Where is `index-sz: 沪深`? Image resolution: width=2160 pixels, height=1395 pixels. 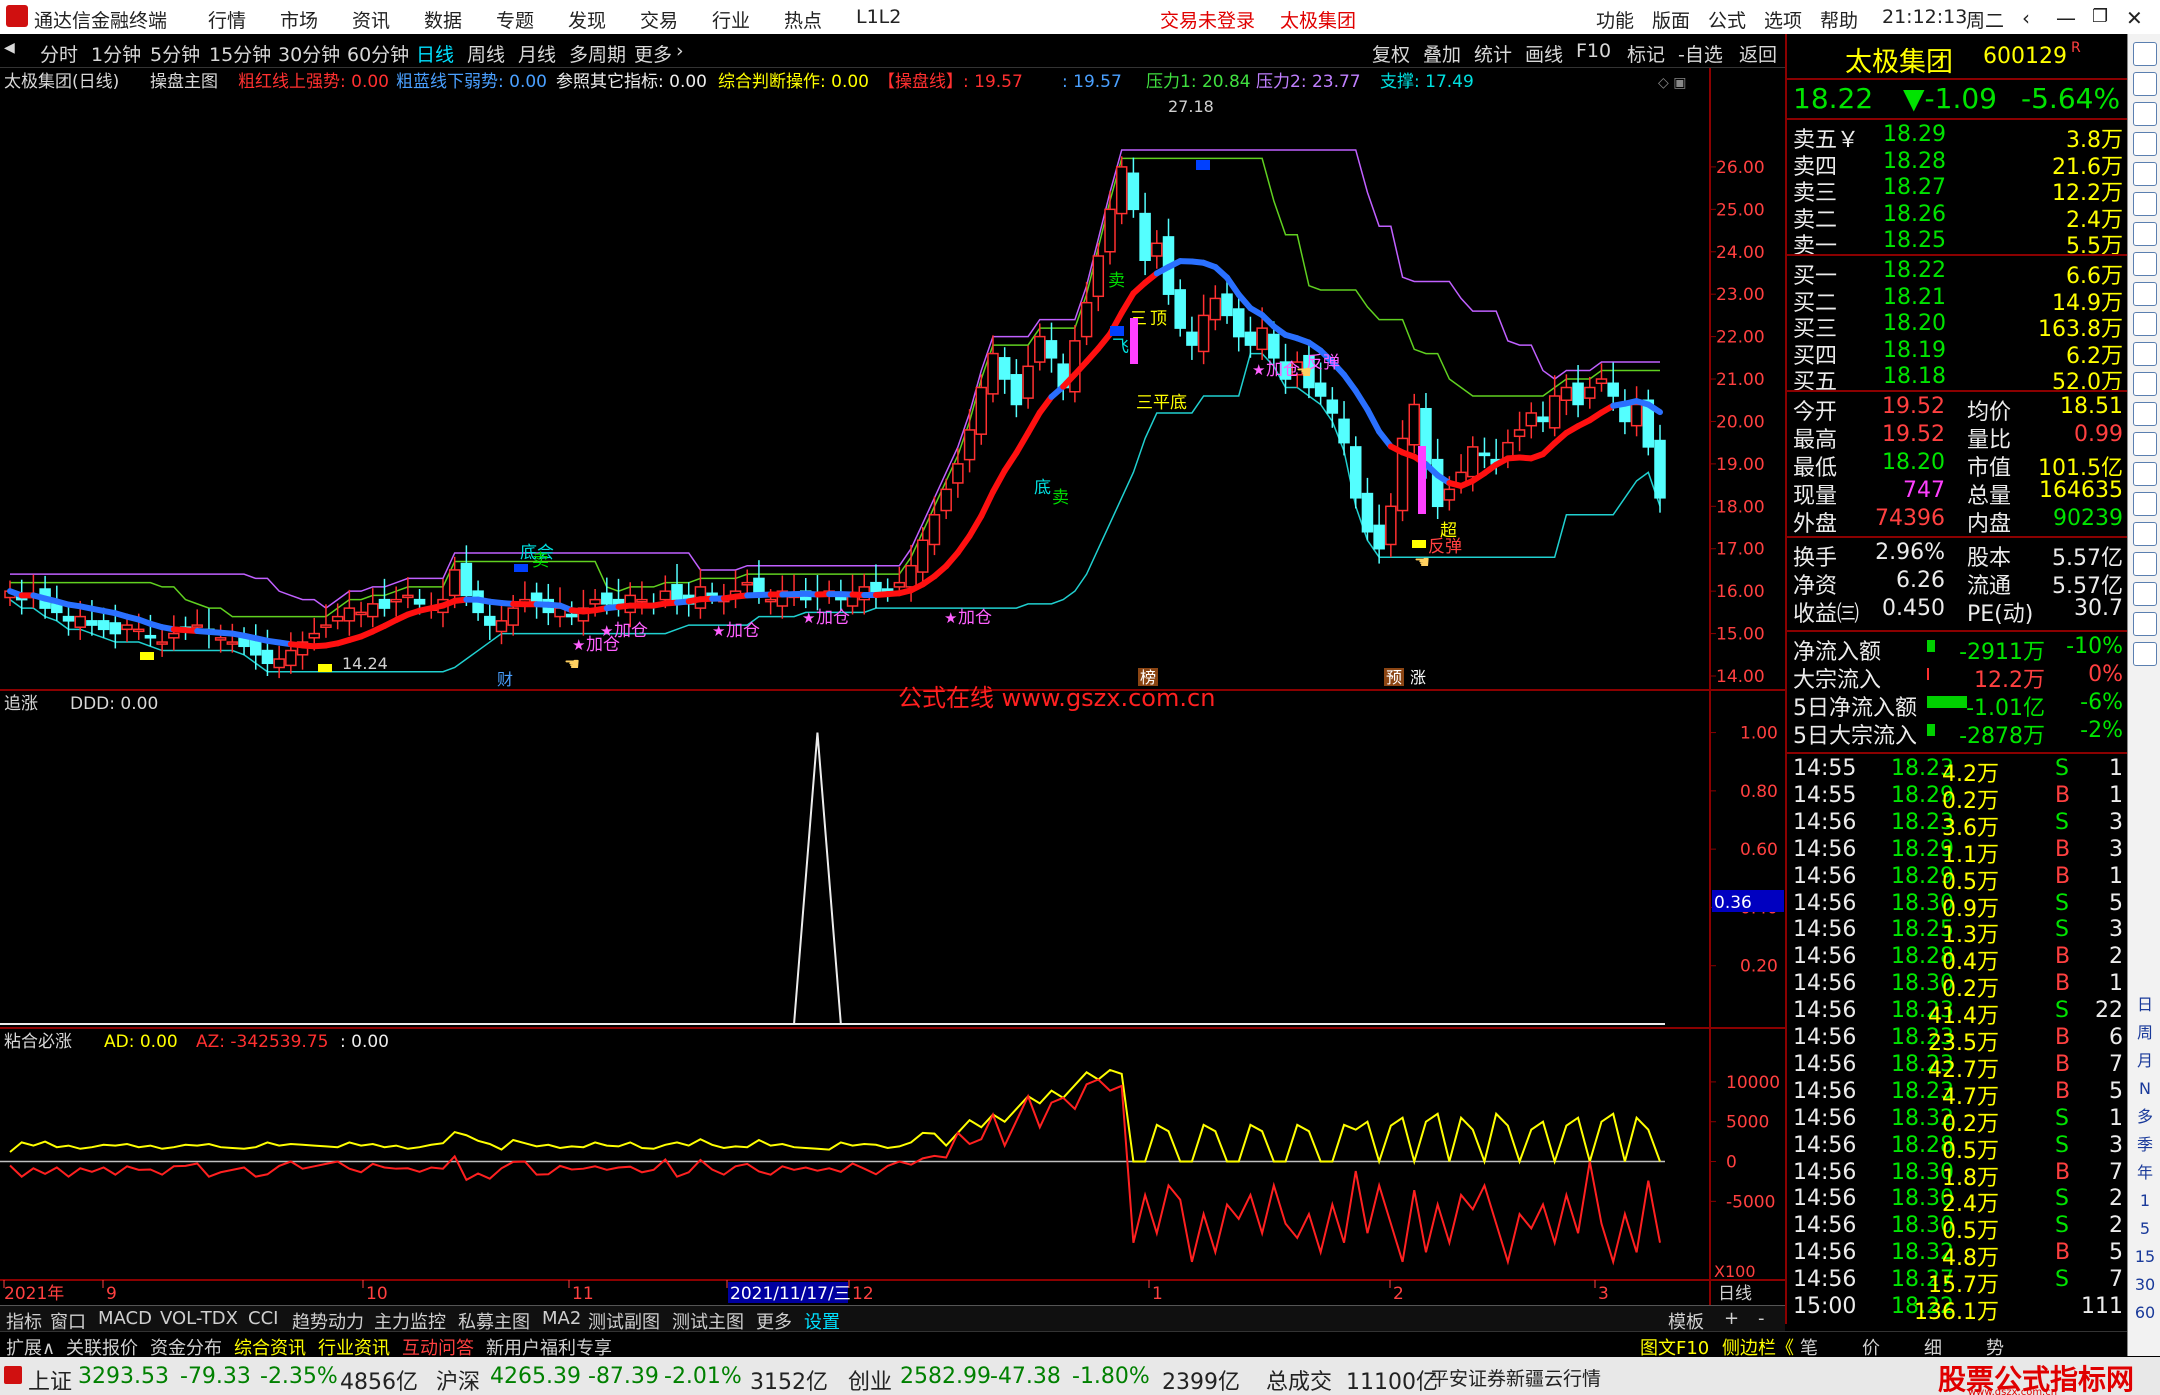
index-sz: 沪深 is located at coordinates (458, 1379).